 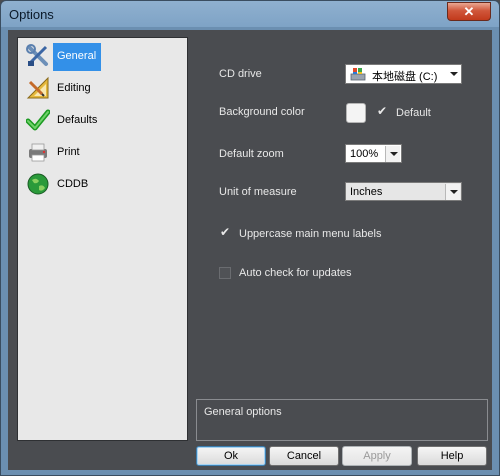 I want to click on unit-of-measure-label: Unit of measure, so click(x=258, y=192).